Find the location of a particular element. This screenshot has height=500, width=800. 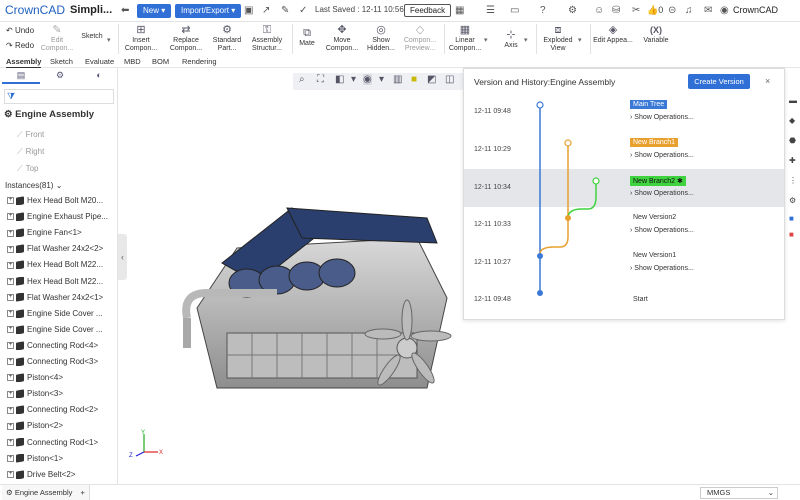

like-count: 👍0 is located at coordinates (655, 10).